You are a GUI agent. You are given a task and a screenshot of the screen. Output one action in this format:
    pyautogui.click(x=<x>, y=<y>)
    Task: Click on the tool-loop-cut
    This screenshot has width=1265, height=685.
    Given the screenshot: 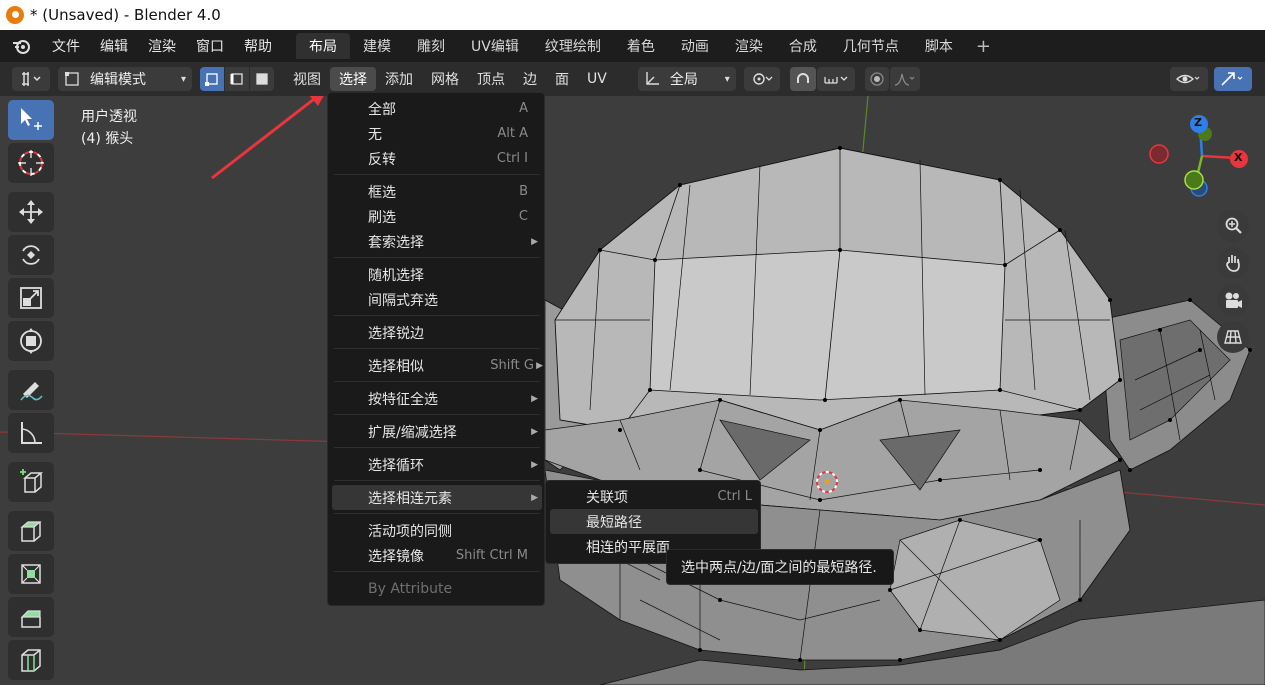 What is the action you would take?
    pyautogui.click(x=31, y=660)
    